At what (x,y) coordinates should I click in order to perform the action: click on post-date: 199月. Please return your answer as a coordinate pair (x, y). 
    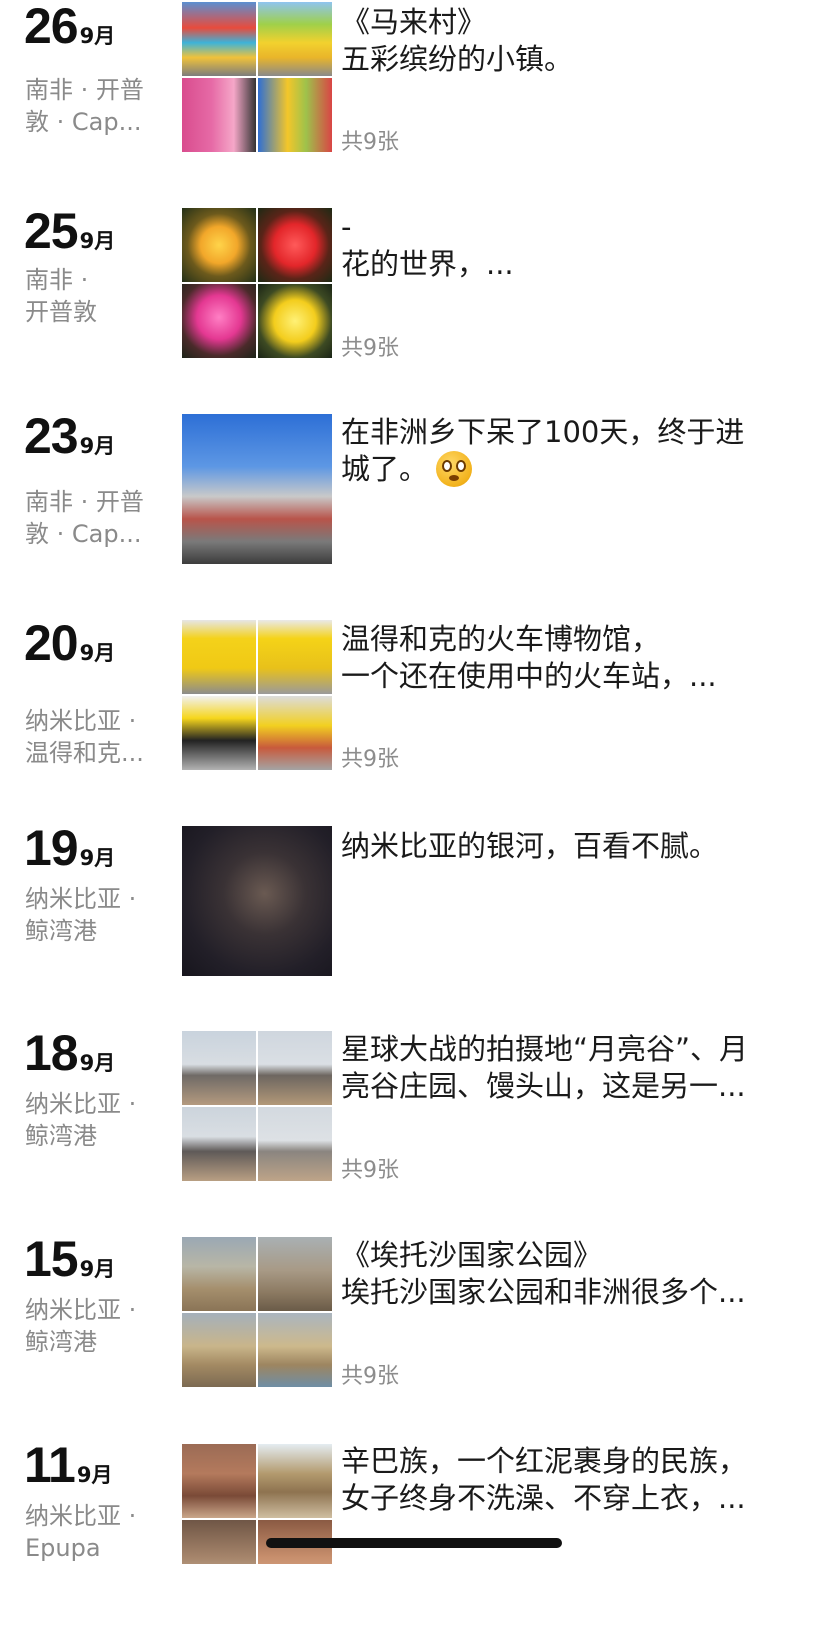
    Looking at the image, I should click on (69, 848).